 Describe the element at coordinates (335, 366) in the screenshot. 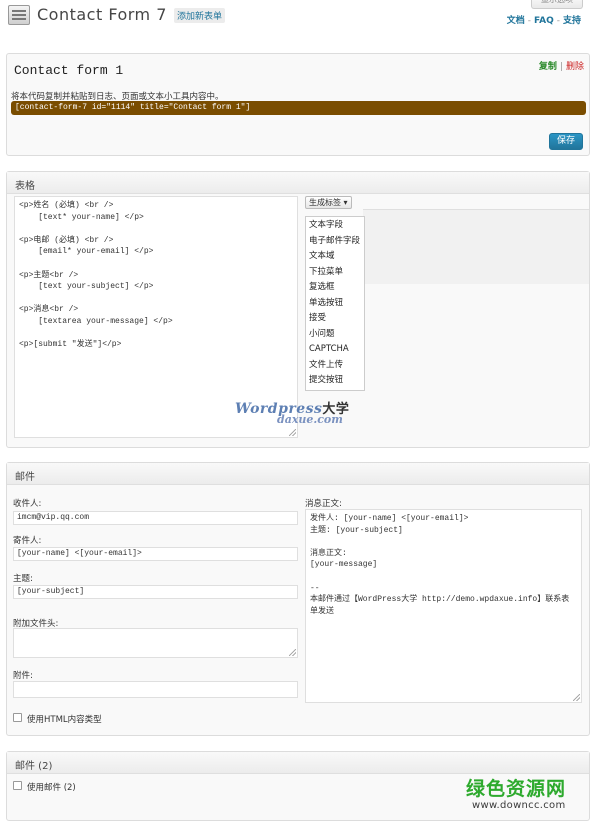

I see `tag-menu-item: 文件上传` at that location.